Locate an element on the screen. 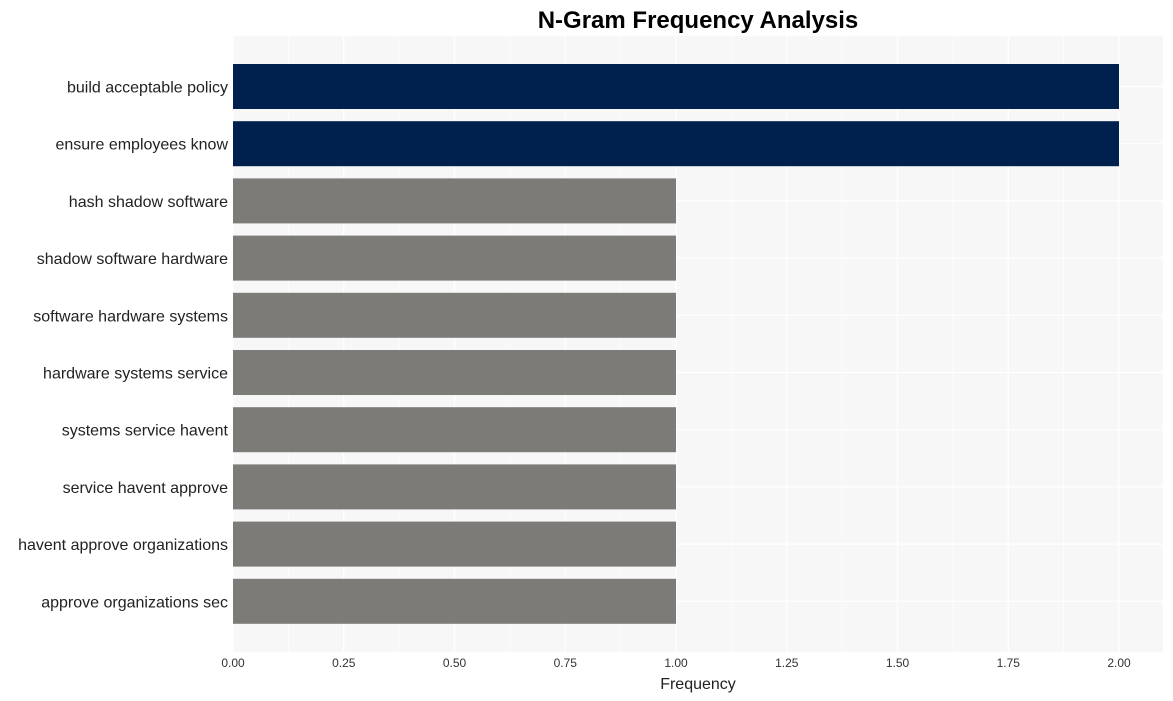 The image size is (1173, 701). x-tick-label: 0.00 is located at coordinates (233, 663).